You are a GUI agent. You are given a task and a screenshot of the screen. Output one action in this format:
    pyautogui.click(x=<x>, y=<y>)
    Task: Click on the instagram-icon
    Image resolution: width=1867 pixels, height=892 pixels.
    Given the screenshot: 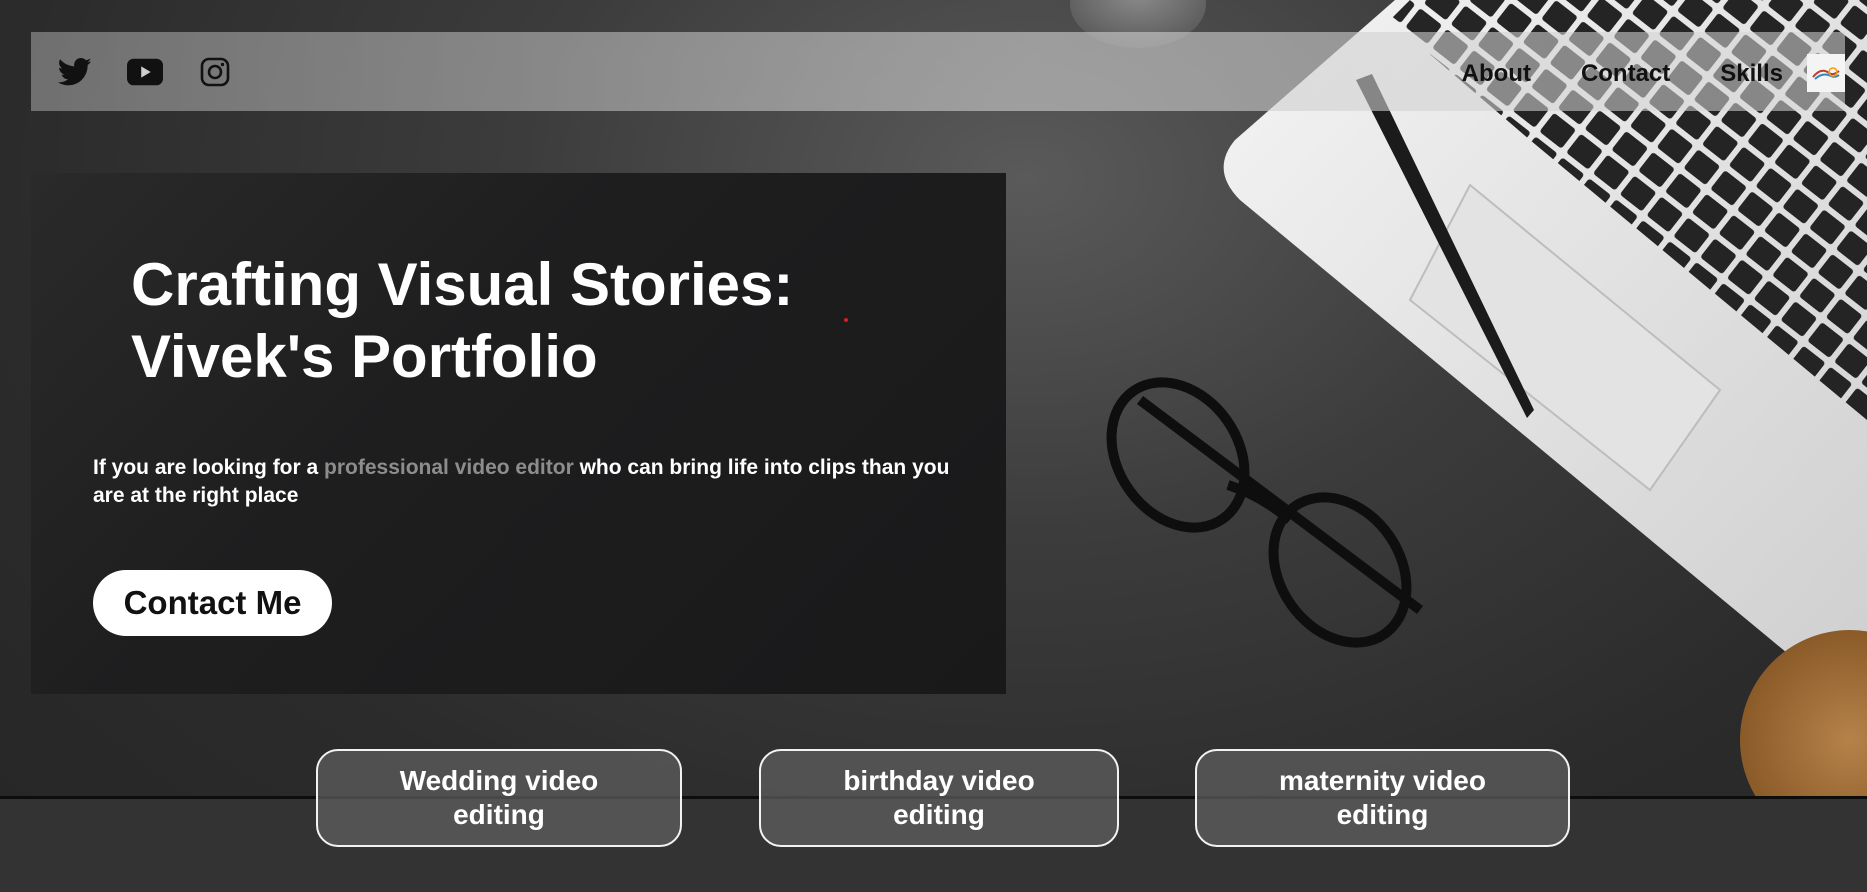 What is the action you would take?
    pyautogui.click(x=215, y=72)
    